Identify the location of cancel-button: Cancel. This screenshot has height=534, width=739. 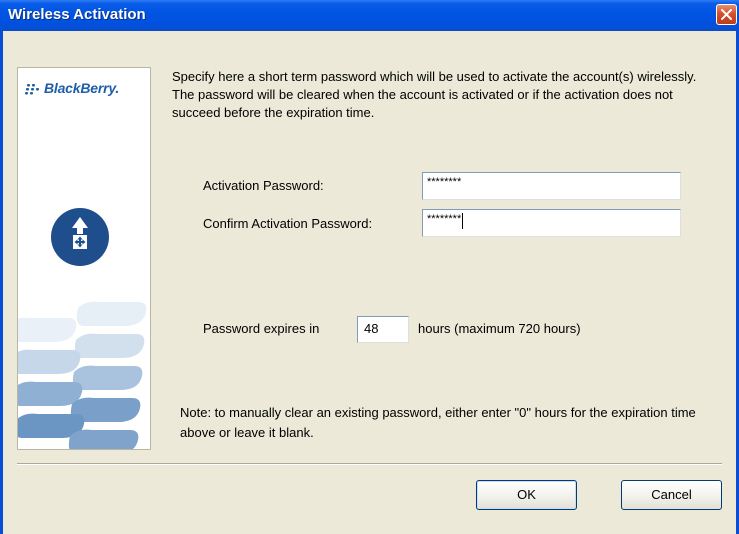
(671, 495).